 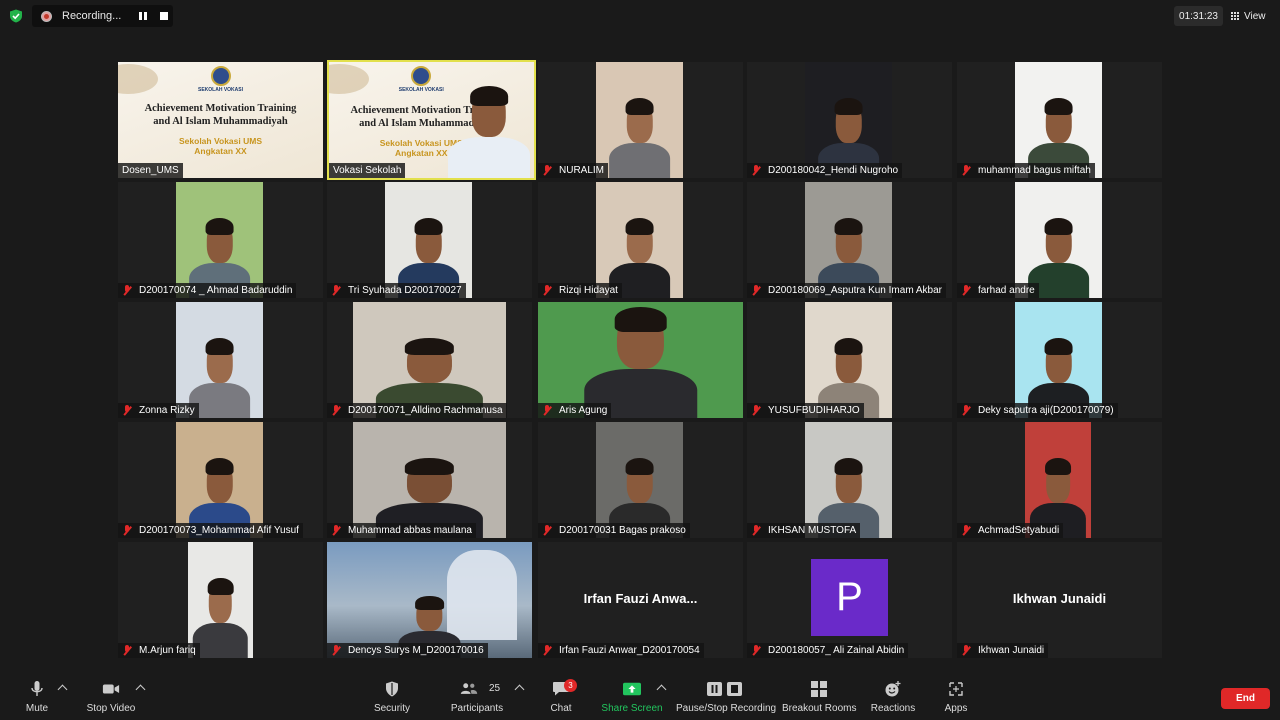 I want to click on pause-stop-recording-label: Pause/Stop Recording, so click(x=726, y=708).